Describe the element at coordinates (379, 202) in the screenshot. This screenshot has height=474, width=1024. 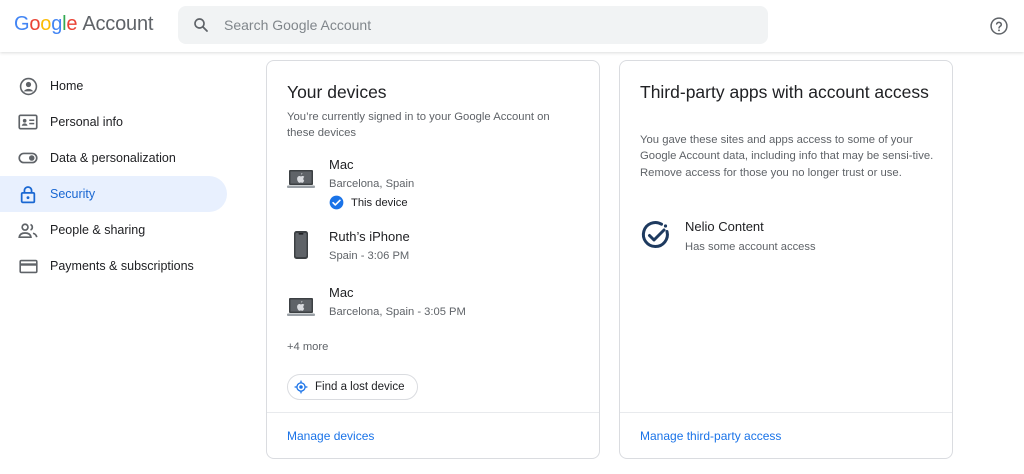
I see `this-device-label: This device` at that location.